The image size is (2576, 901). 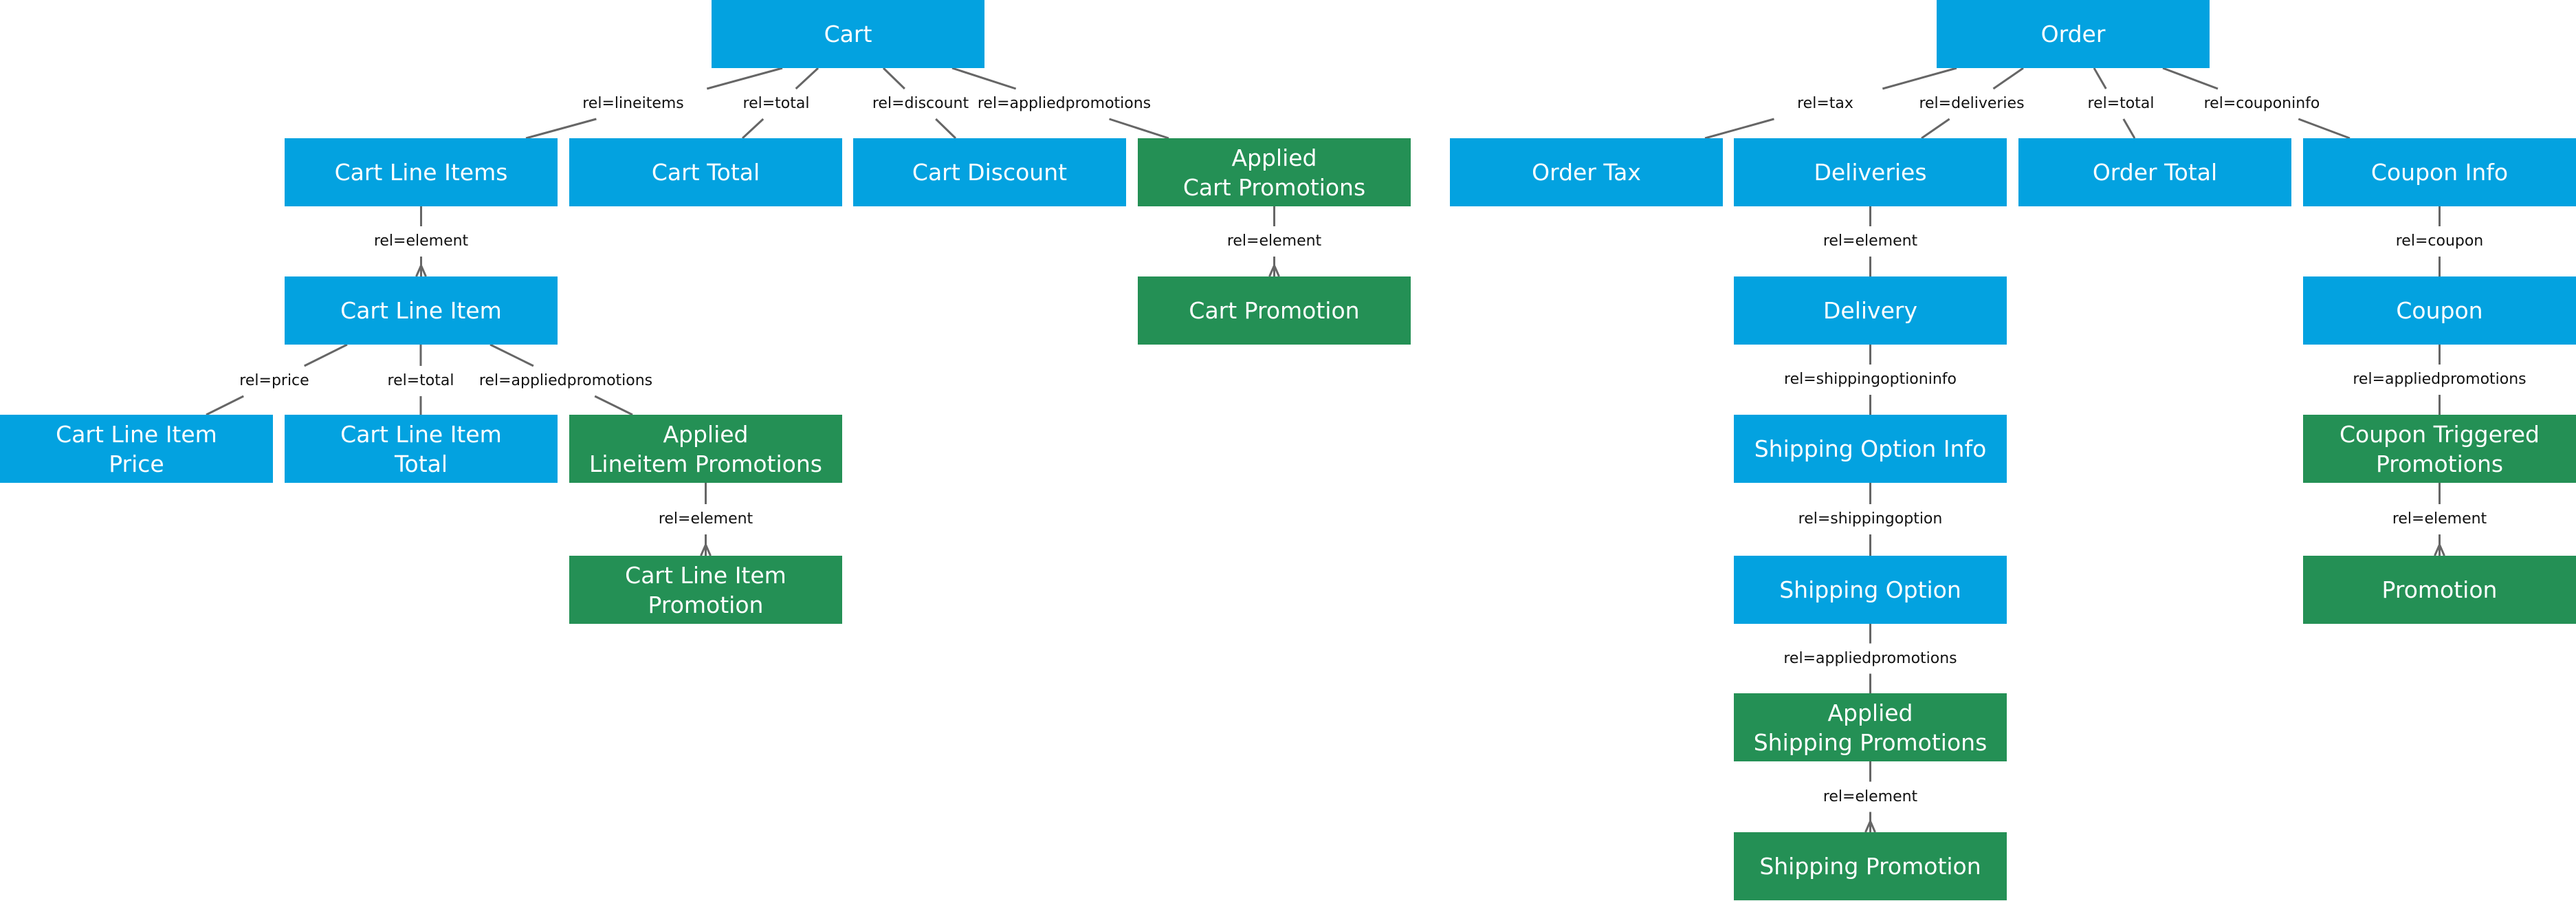 I want to click on node-label: Deliveries, so click(x=1870, y=172).